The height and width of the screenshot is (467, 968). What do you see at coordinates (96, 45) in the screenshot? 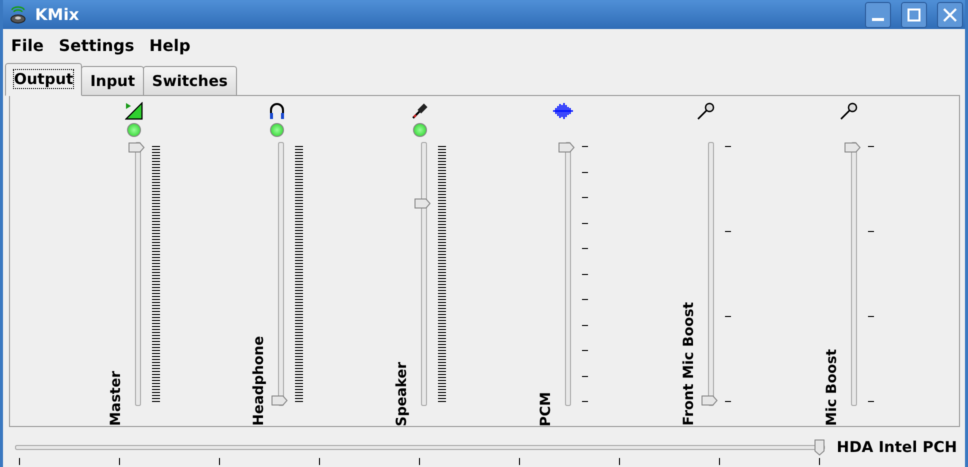
I see `menu-item: Settings` at bounding box center [96, 45].